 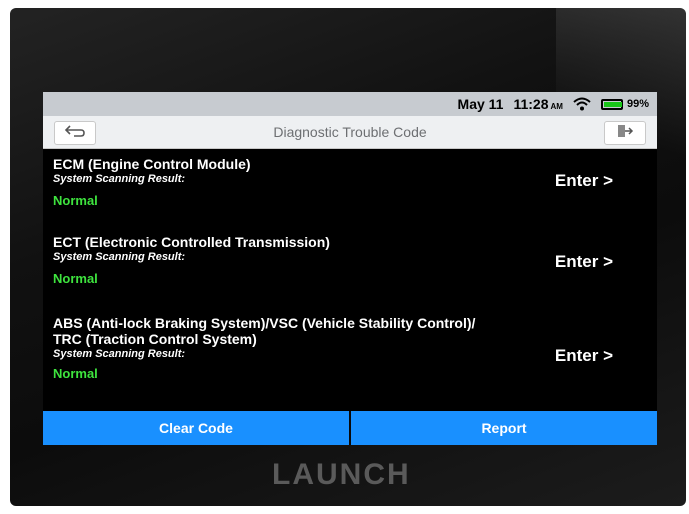 What do you see at coordinates (624, 104) in the screenshot?
I see `battery-indicator: 99%` at bounding box center [624, 104].